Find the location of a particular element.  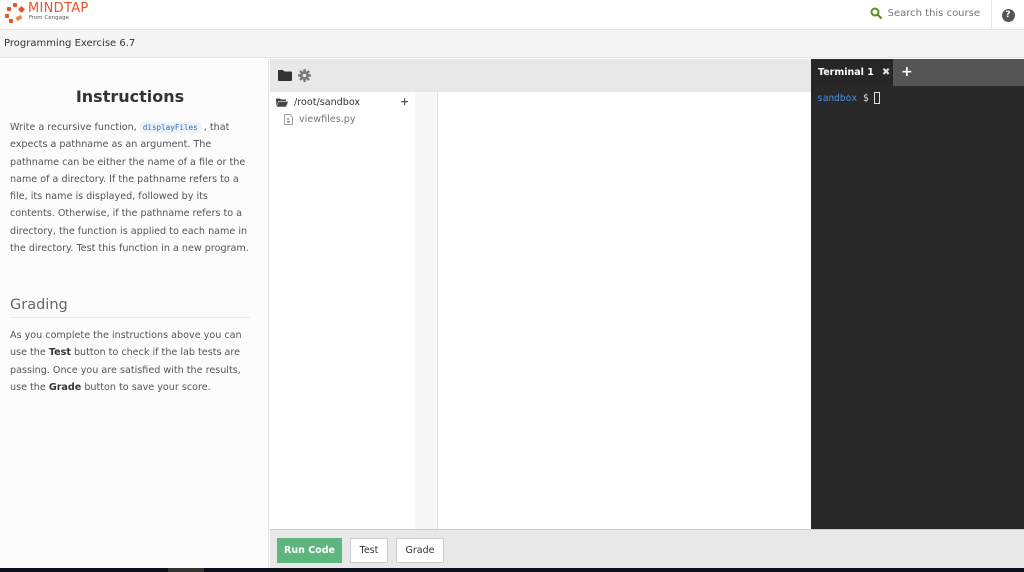

search-placeholder: Search this course is located at coordinates (933, 13).